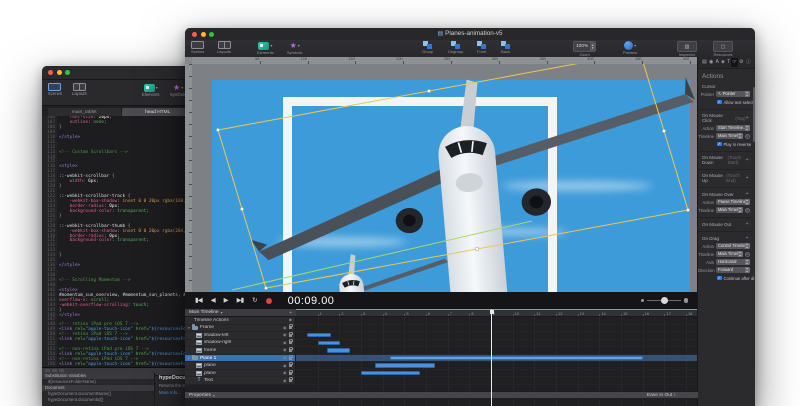 The image size is (800, 406). I want to click on timeline-row: ▾ Frame ◉, so click(441, 328).